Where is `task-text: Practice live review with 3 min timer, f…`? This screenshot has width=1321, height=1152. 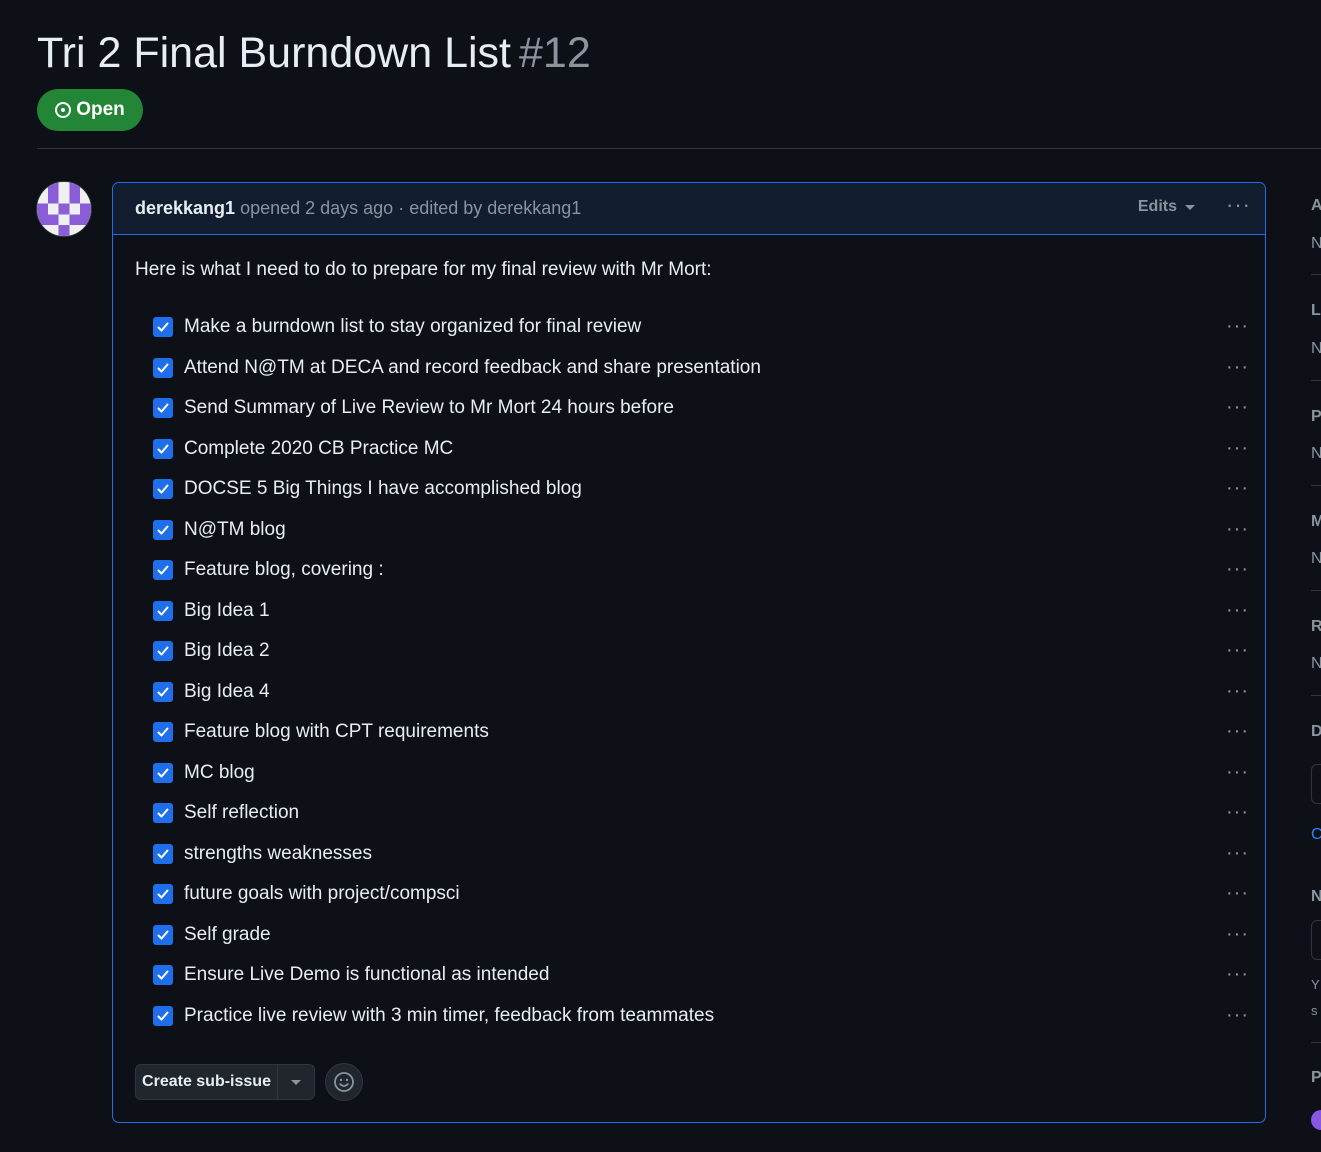 task-text: Practice live review with 3 min timer, f… is located at coordinates (449, 1015).